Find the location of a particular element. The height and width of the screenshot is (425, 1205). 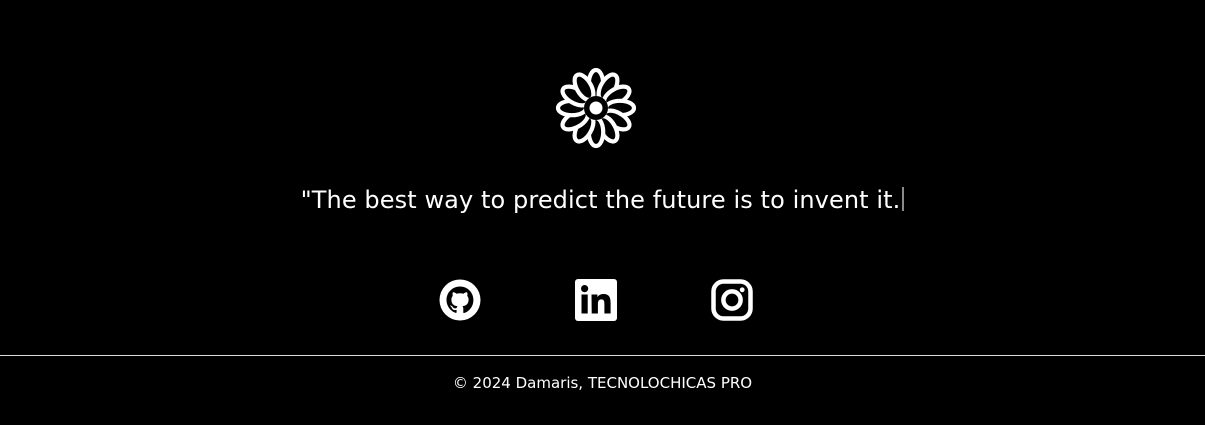

instagram-link is located at coordinates (732, 300).